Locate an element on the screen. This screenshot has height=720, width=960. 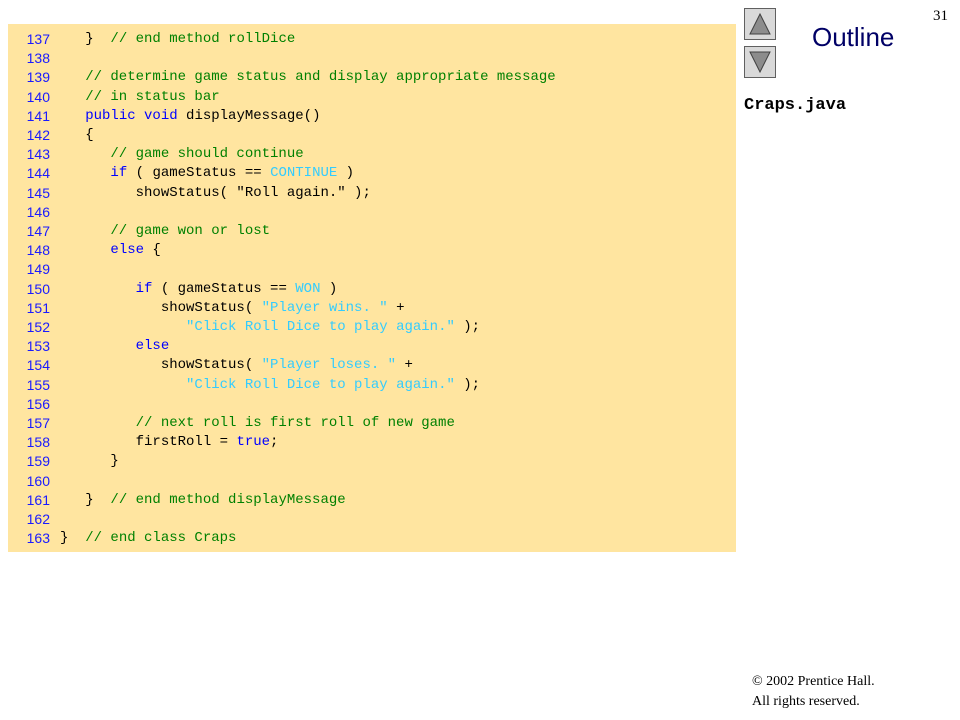
code-token-plain: showStatus( "Roll again." ); is located at coordinates (215, 192).